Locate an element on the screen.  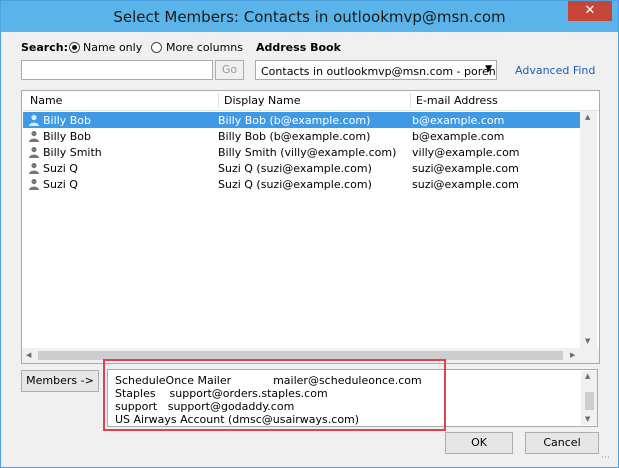
column-header-email: E-mail Address is located at coordinates (457, 100).